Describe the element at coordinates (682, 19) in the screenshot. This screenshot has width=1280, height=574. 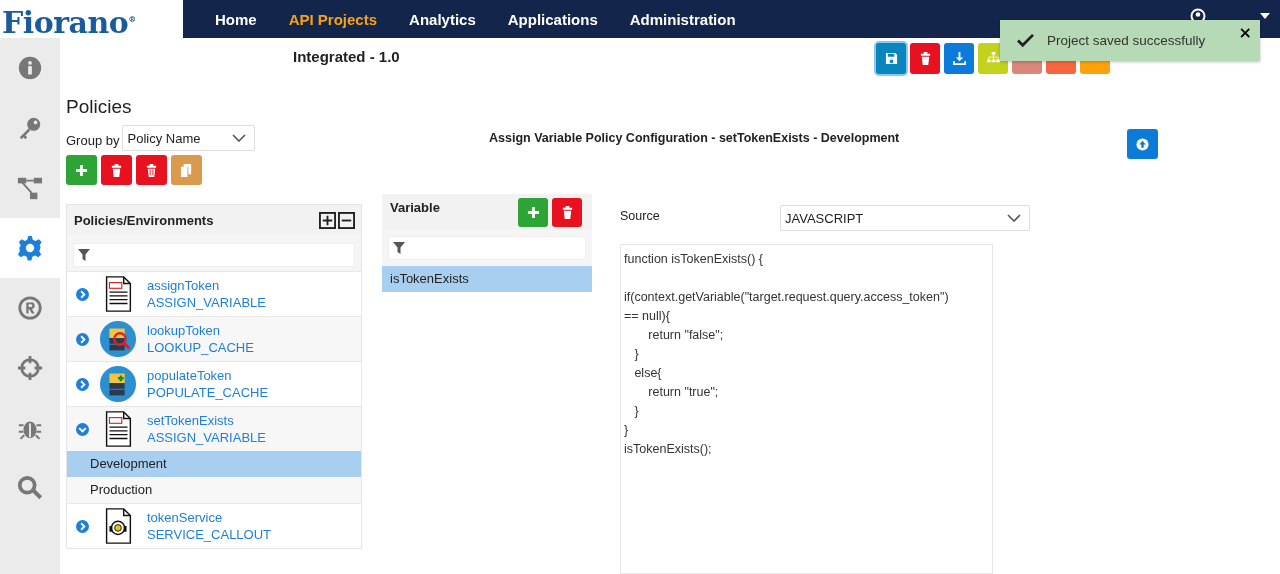
I see `nav-link: Administration` at that location.